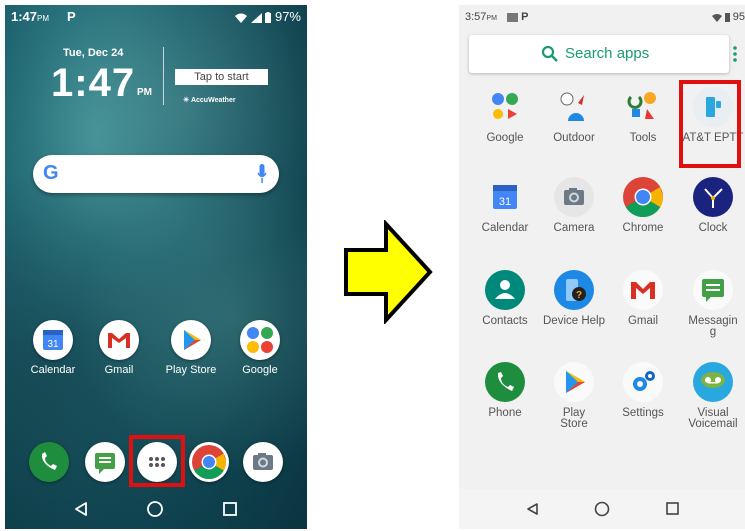 The height and width of the screenshot is (531, 745). What do you see at coordinates (186, 100) in the screenshot?
I see `sun-icon: ☀` at bounding box center [186, 100].